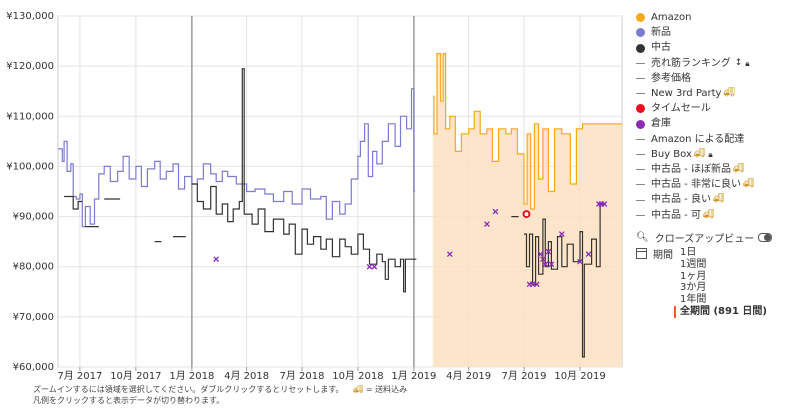 The width and height of the screenshot is (800, 411). Describe the element at coordinates (188, 389) in the screenshot. I see `hint-zoom: ズームインするには領域を選択してください。ダブルクリックするとリセットします。` at that location.